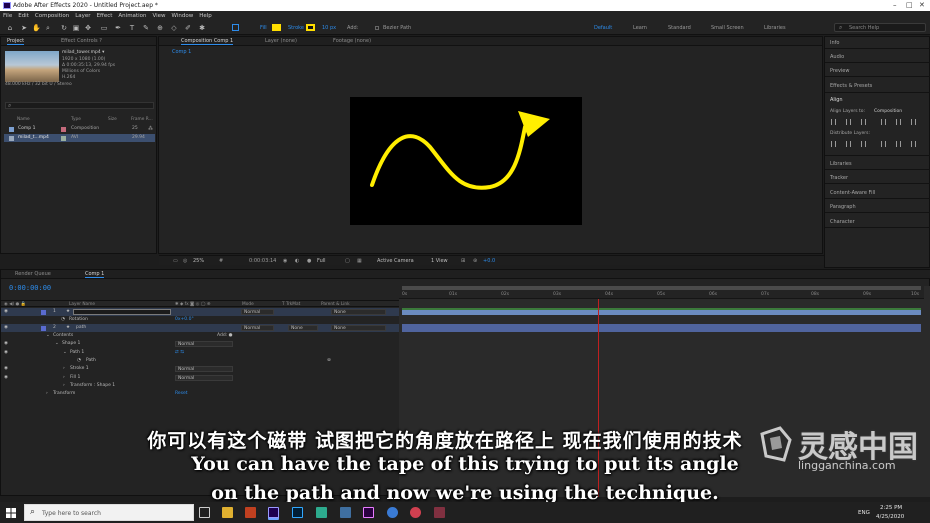  What do you see at coordinates (263, 28) in the screenshot?
I see `fill-label: Fill` at bounding box center [263, 28].